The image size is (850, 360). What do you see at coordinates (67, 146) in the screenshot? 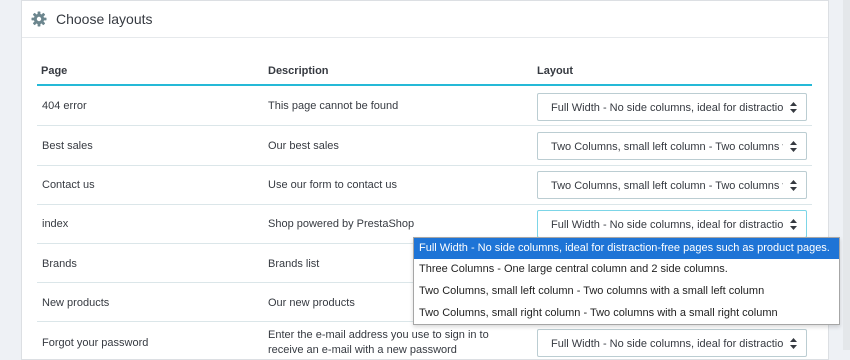
I see `page-cell: Best sales` at bounding box center [67, 146].